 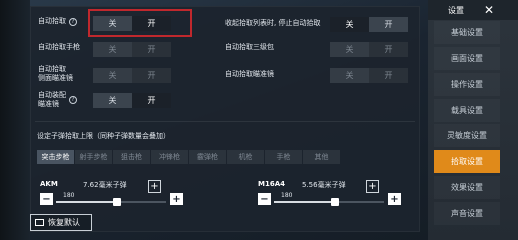 I want to click on close-icon: ✕, so click(x=489, y=10).